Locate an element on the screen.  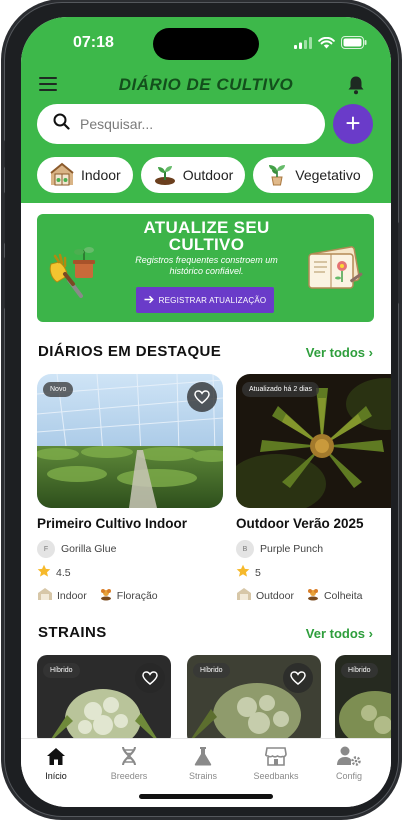
nav-item-config: Config is located at coordinates (349, 763).